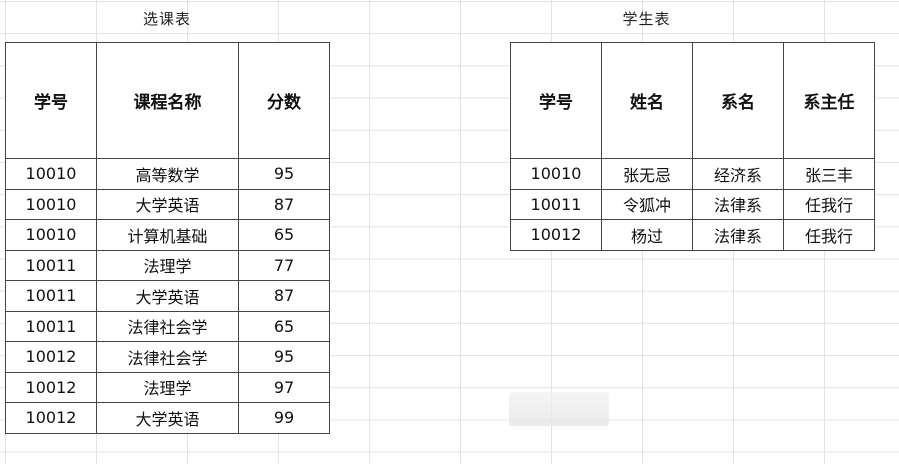  I want to click on table-row: 10010 张无忌 经济系 张三丰, so click(692, 174).